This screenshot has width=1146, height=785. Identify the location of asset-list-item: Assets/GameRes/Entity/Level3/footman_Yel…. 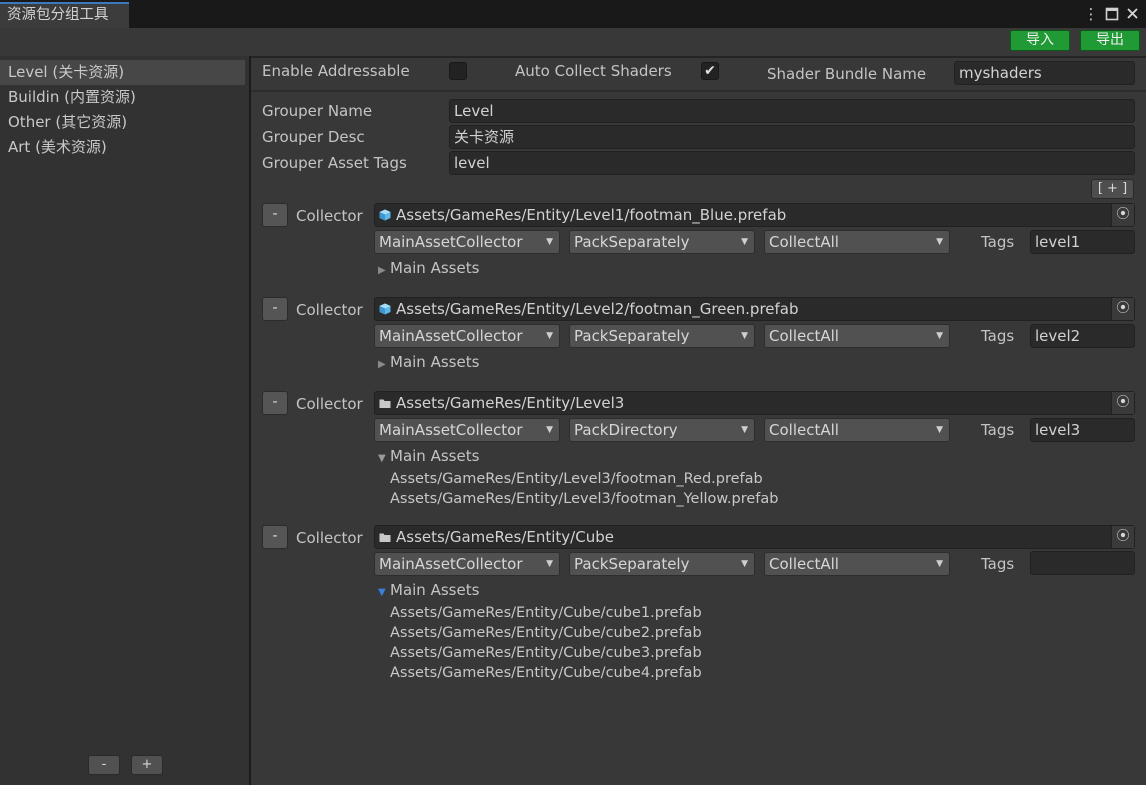
(584, 499).